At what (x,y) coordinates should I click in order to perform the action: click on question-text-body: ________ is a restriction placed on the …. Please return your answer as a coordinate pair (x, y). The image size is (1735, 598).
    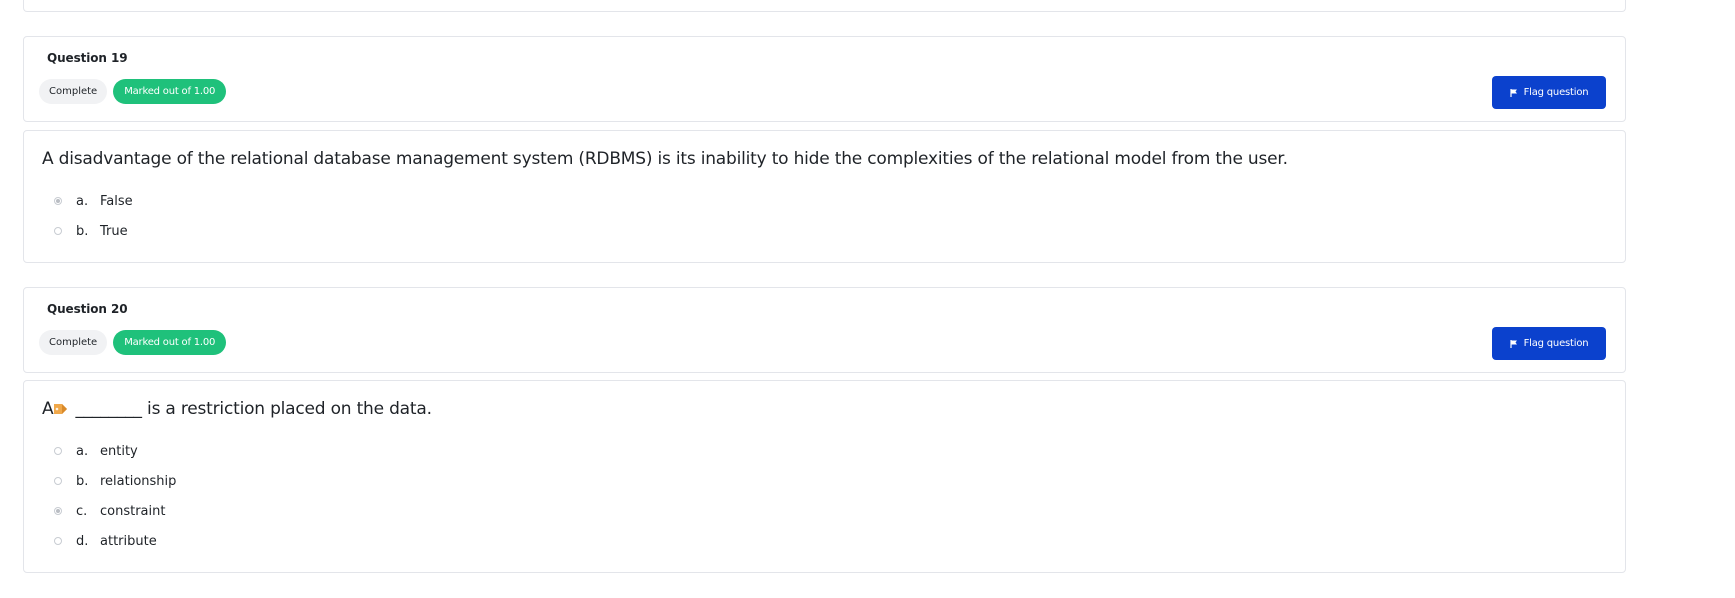
    Looking at the image, I should click on (253, 409).